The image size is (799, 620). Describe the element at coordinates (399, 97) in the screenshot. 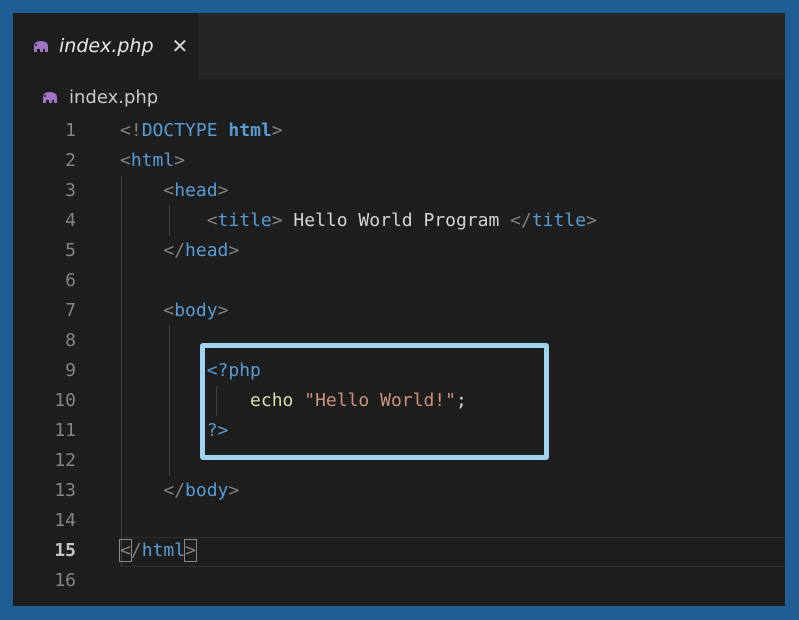

I see `breadcrumb: index.php` at that location.